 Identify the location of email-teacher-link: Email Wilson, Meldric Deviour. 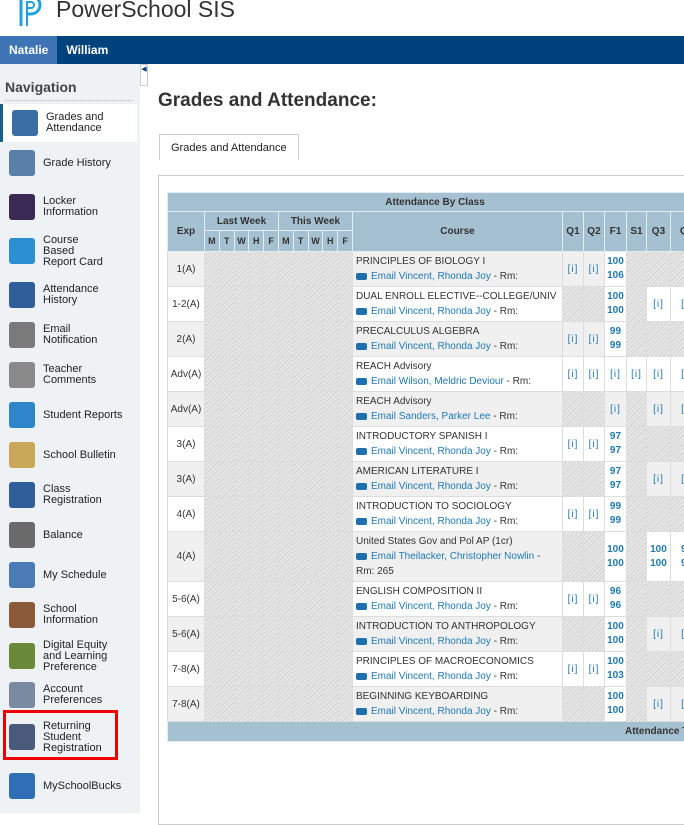
(437, 381).